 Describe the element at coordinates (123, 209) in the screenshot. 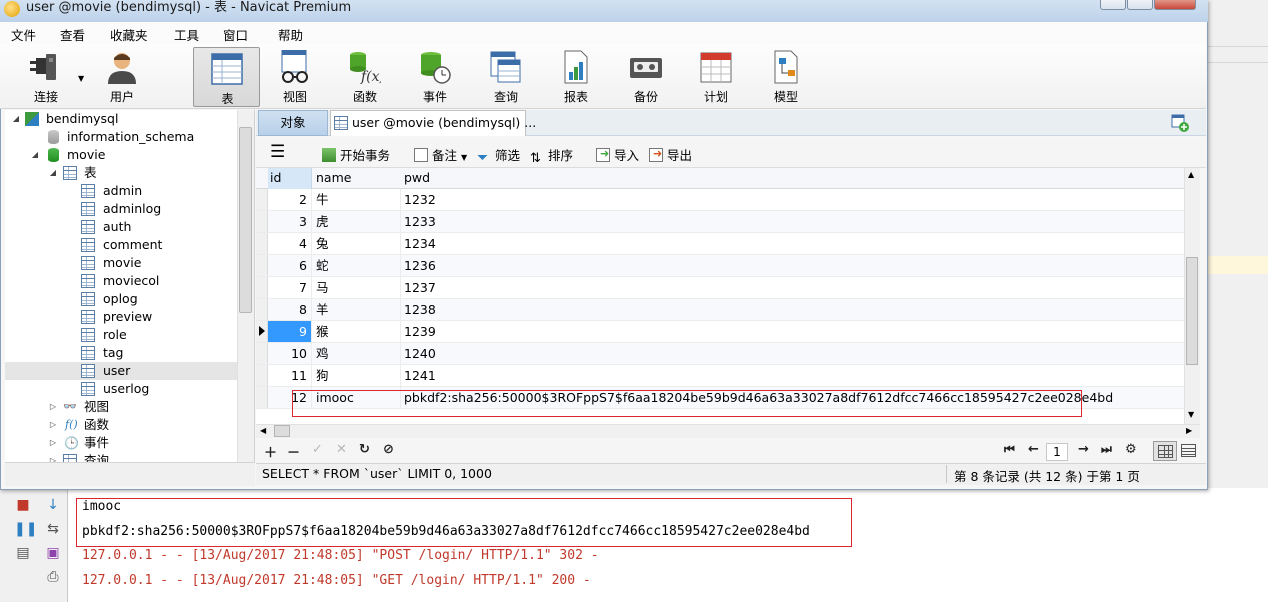

I see `tree-table-adminlog: adminlog` at that location.